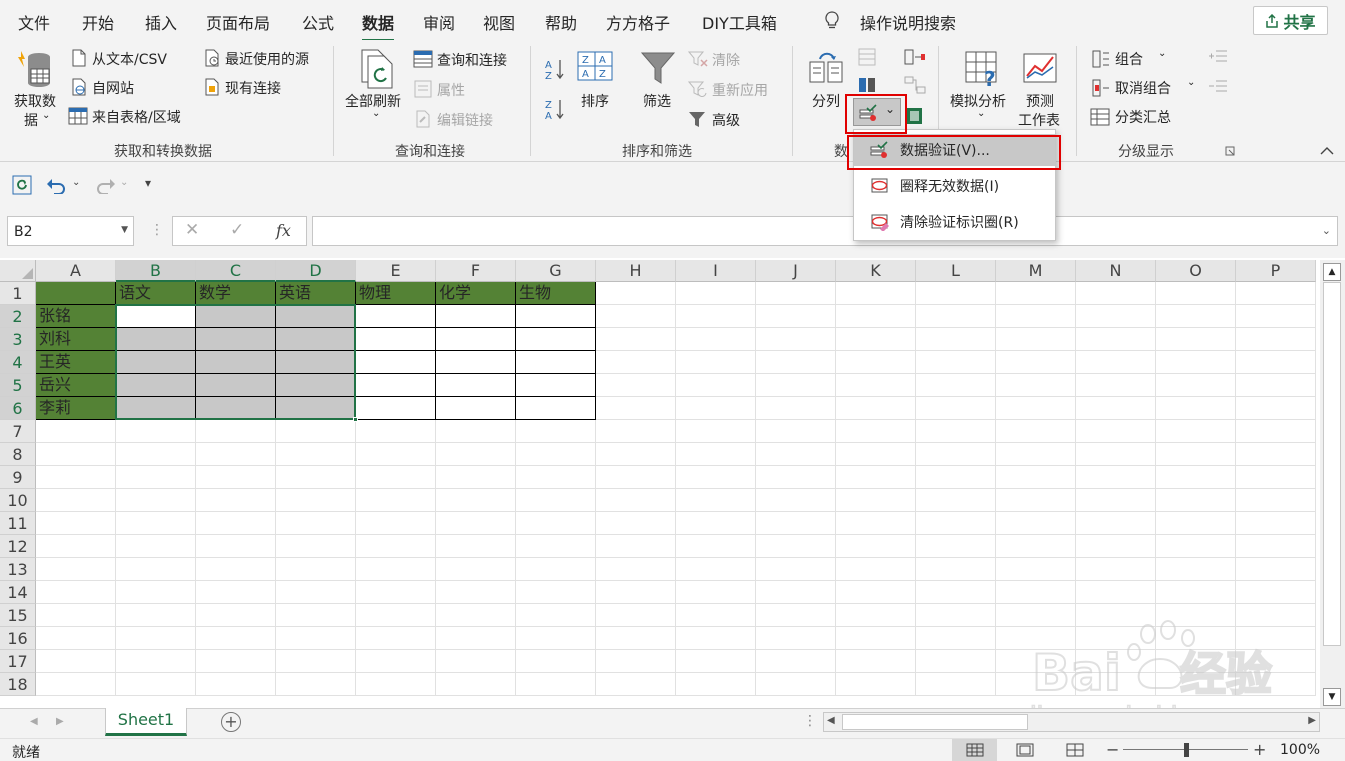 The image size is (1345, 761). Describe the element at coordinates (18, 615) in the screenshot. I see `row-header-15: 15` at that location.